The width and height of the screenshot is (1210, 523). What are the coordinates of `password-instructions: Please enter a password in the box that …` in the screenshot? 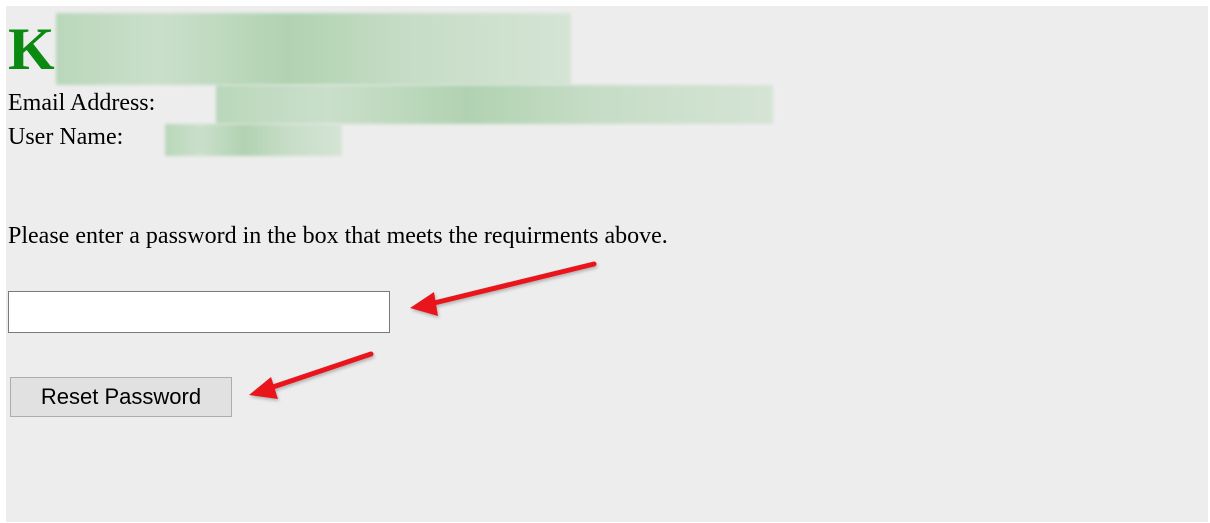 It's located at (338, 236).